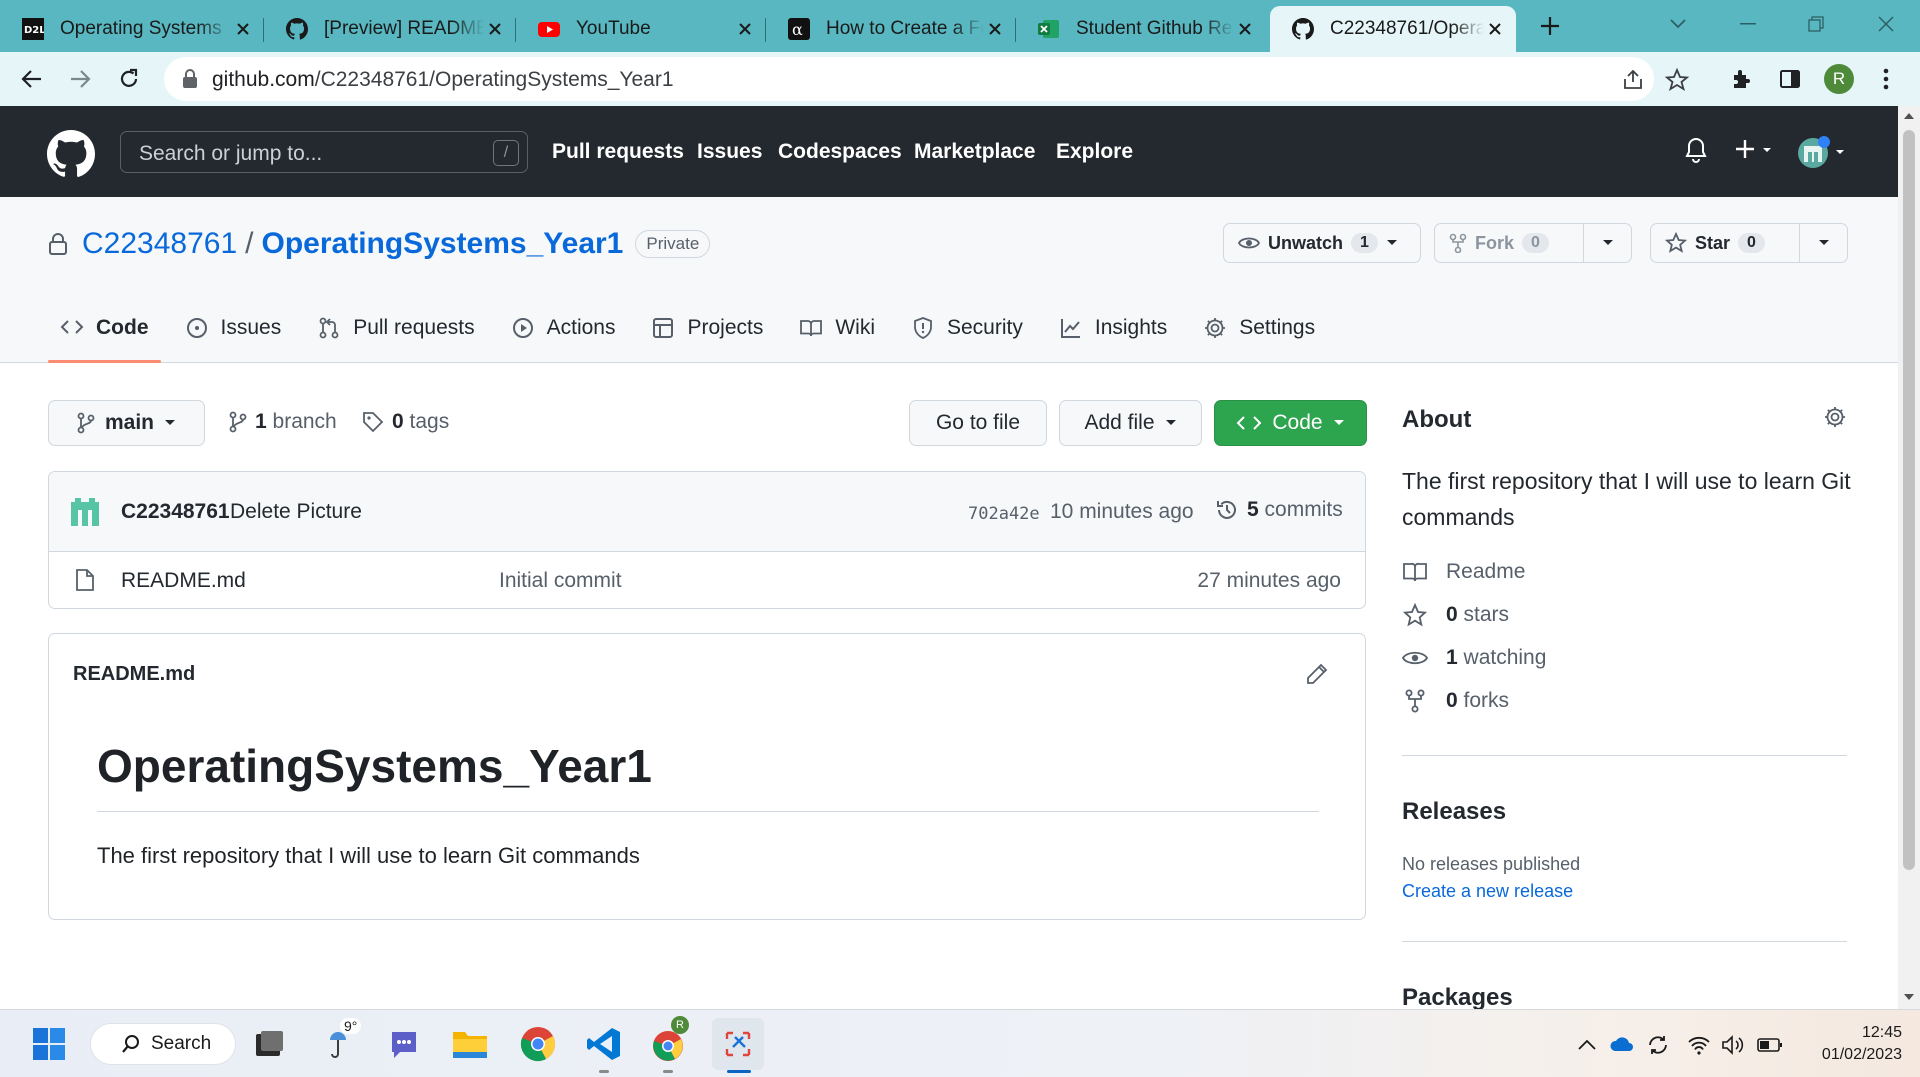 This screenshot has width=1920, height=1077. Describe the element at coordinates (1259, 336) in the screenshot. I see `tab-settings: Settings` at that location.